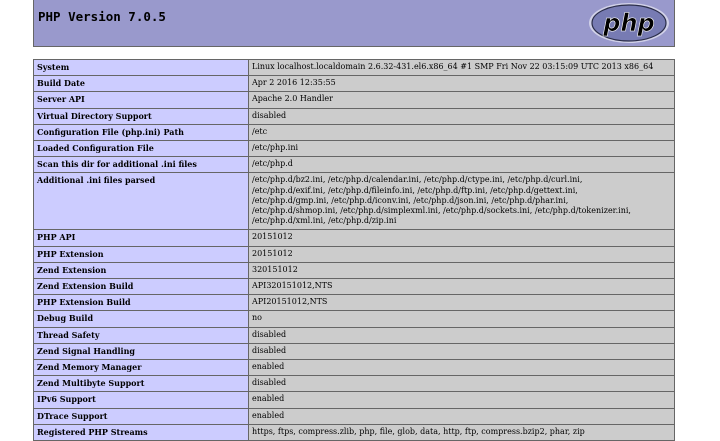  I want to click on row-label: Scan this dir for additional .ini files, so click(141, 165).